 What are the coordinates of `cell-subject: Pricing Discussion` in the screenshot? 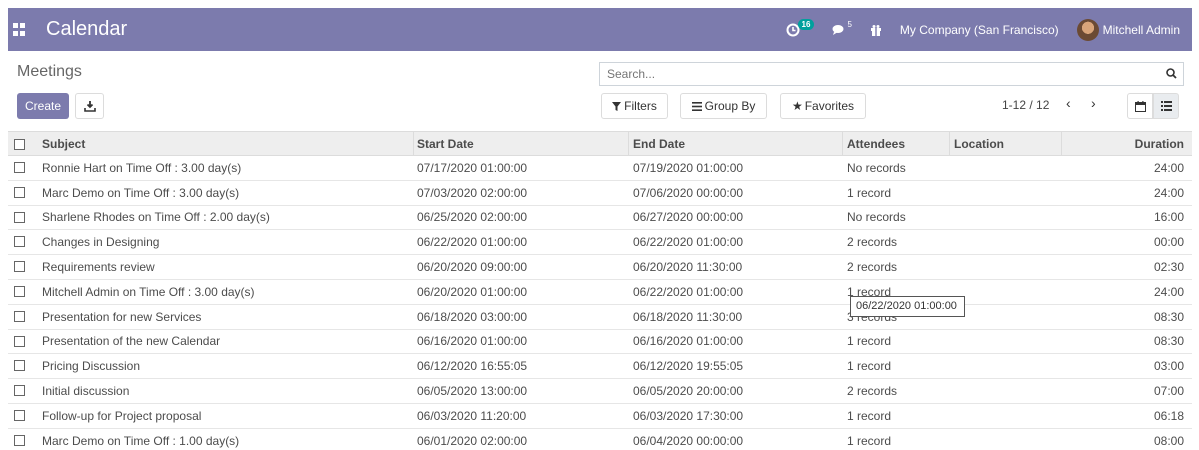 It's located at (91, 366).